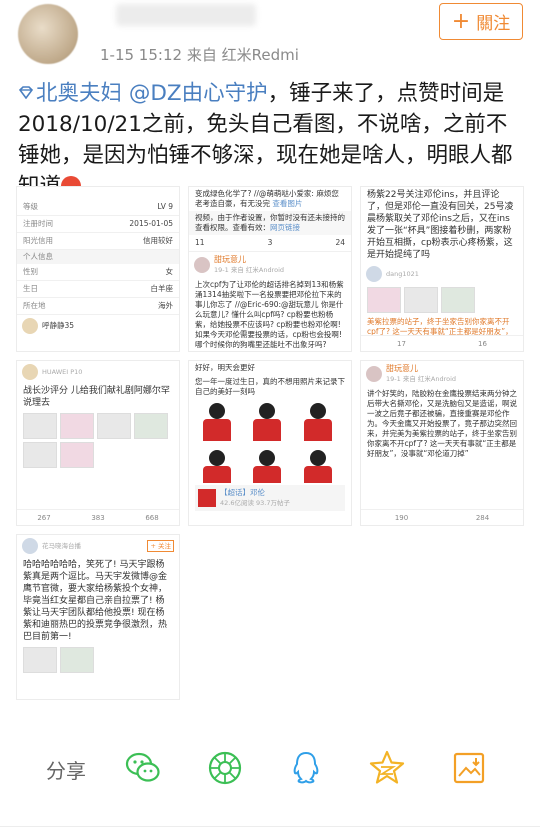 The width and height of the screenshot is (540, 835). I want to click on counts-row: 11 3 24, so click(270, 243).